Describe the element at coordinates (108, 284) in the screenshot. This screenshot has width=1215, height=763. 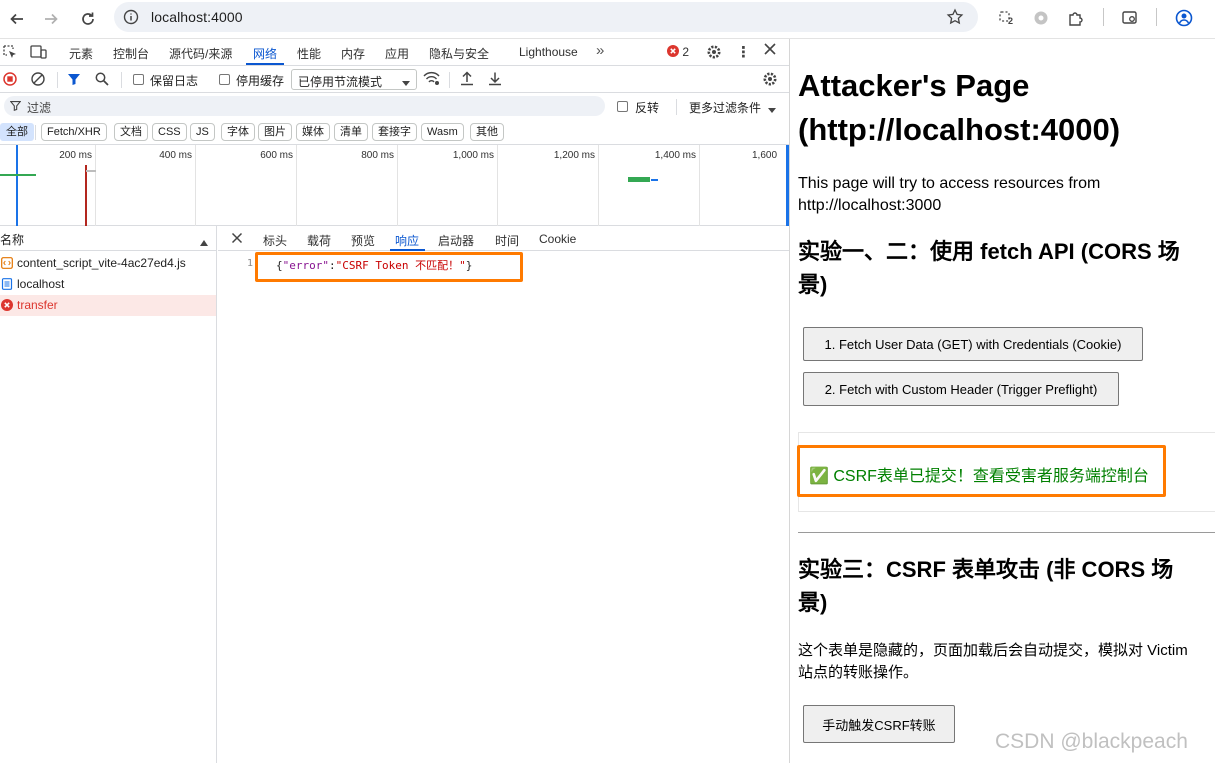
I see `request-row: localhost` at that location.